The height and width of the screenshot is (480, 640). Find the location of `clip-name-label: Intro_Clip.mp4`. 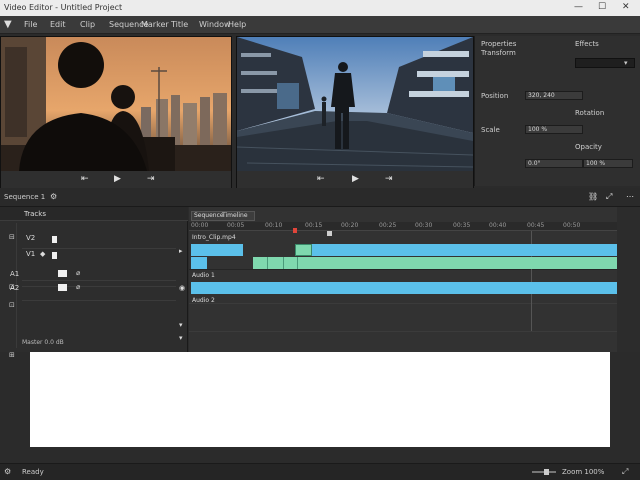

clip-name-label: Intro_Clip.mp4 is located at coordinates (214, 237).